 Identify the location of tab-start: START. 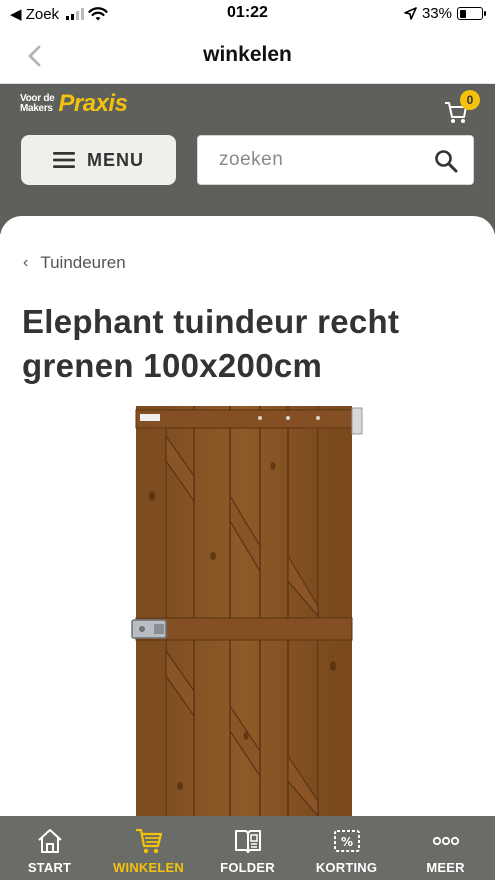
(49, 848).